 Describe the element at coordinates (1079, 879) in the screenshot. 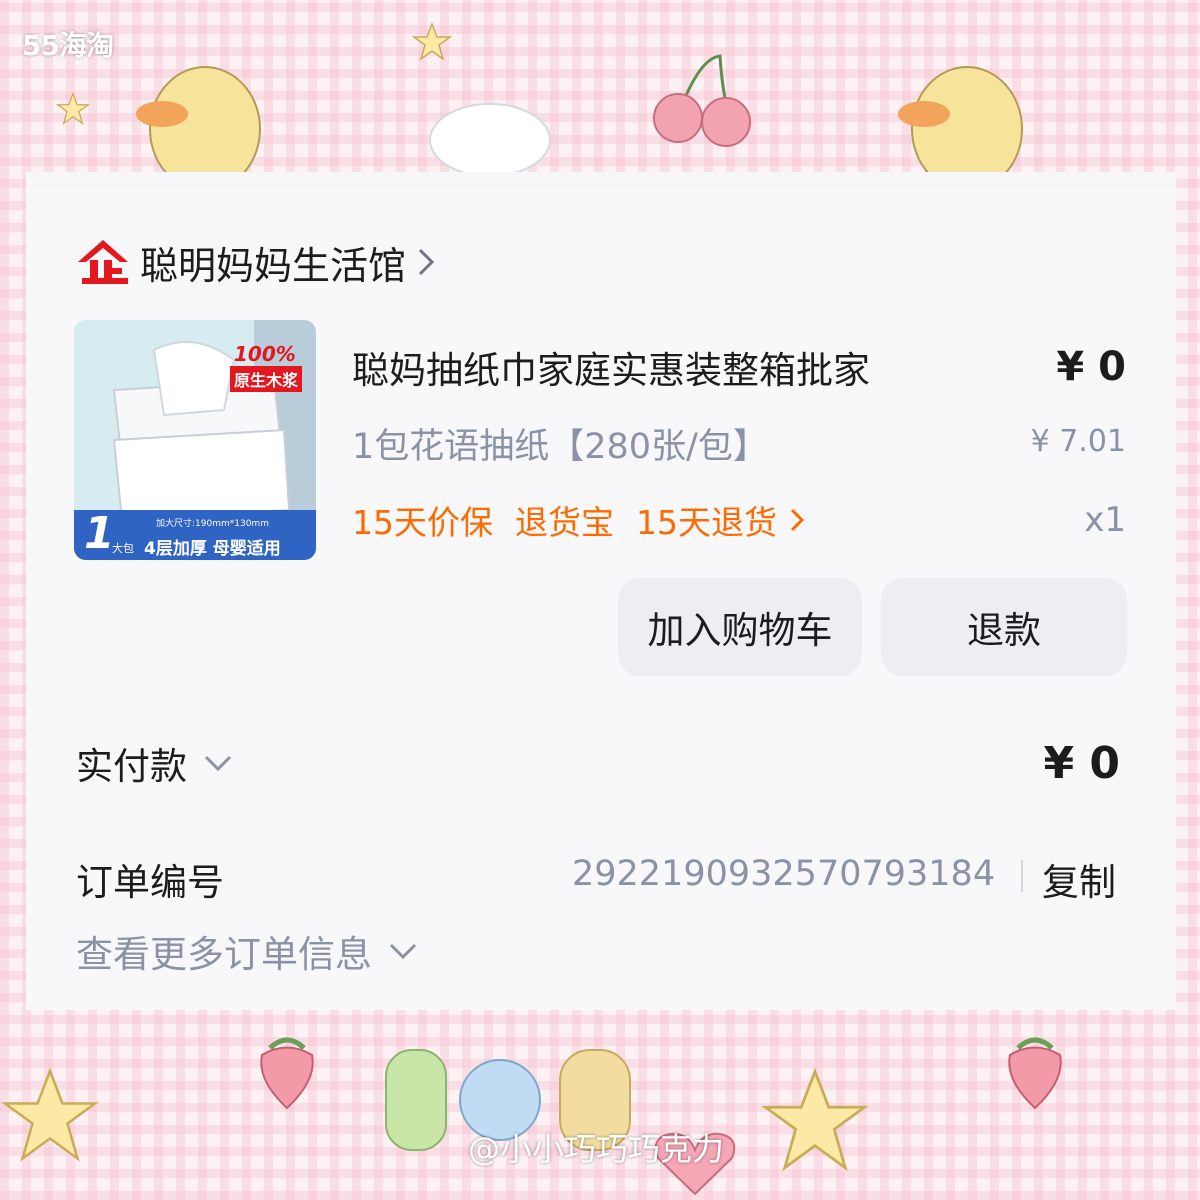

I see `copy-button: 复制` at that location.